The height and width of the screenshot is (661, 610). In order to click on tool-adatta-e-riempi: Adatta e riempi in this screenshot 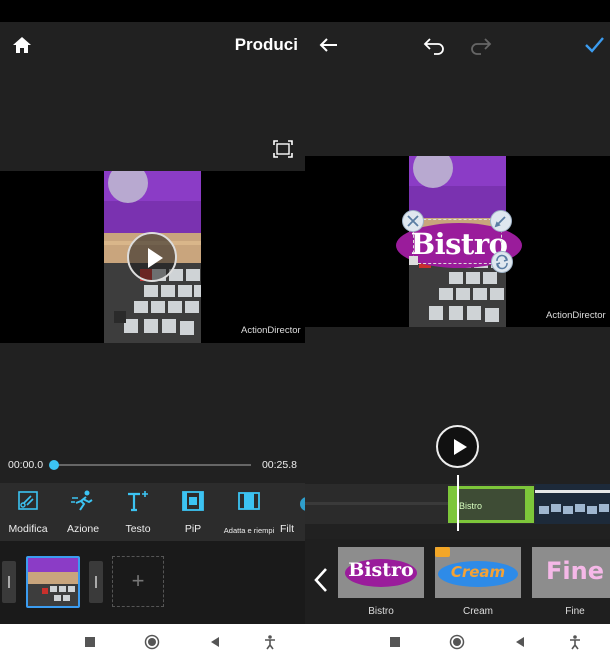, I will do `click(249, 512)`.